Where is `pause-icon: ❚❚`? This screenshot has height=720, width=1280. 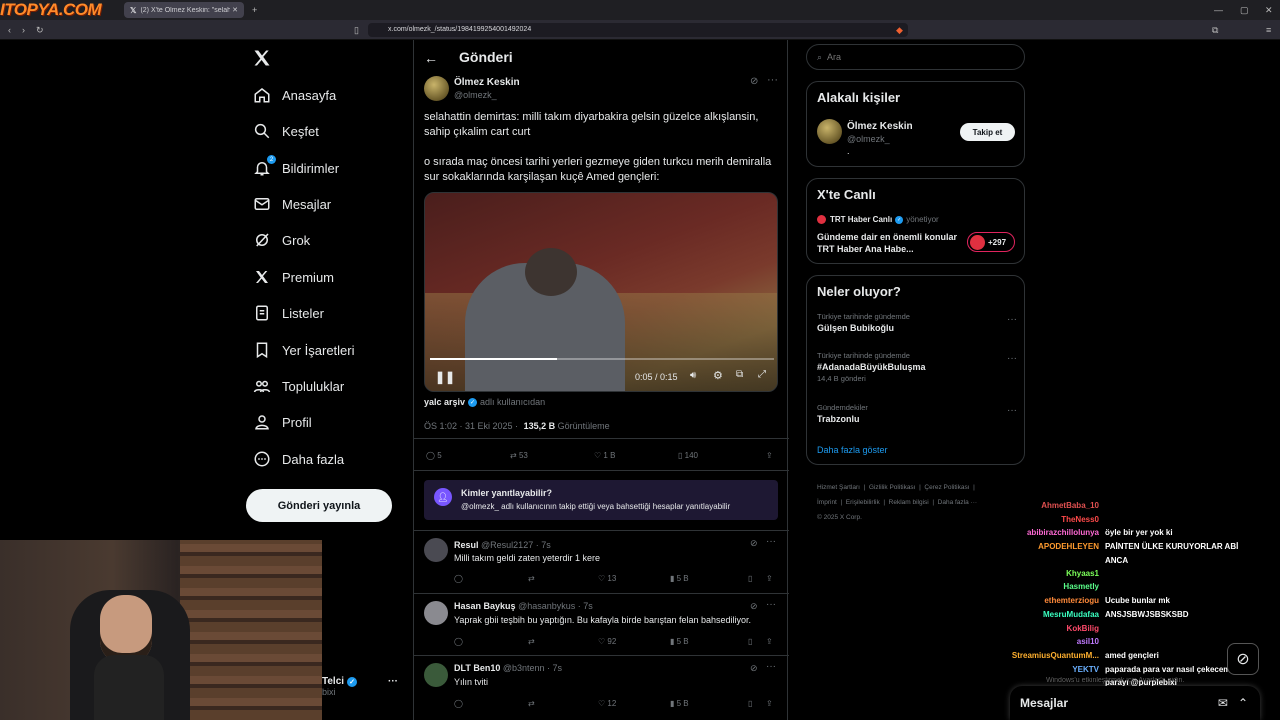 pause-icon: ❚❚ is located at coordinates (445, 377).